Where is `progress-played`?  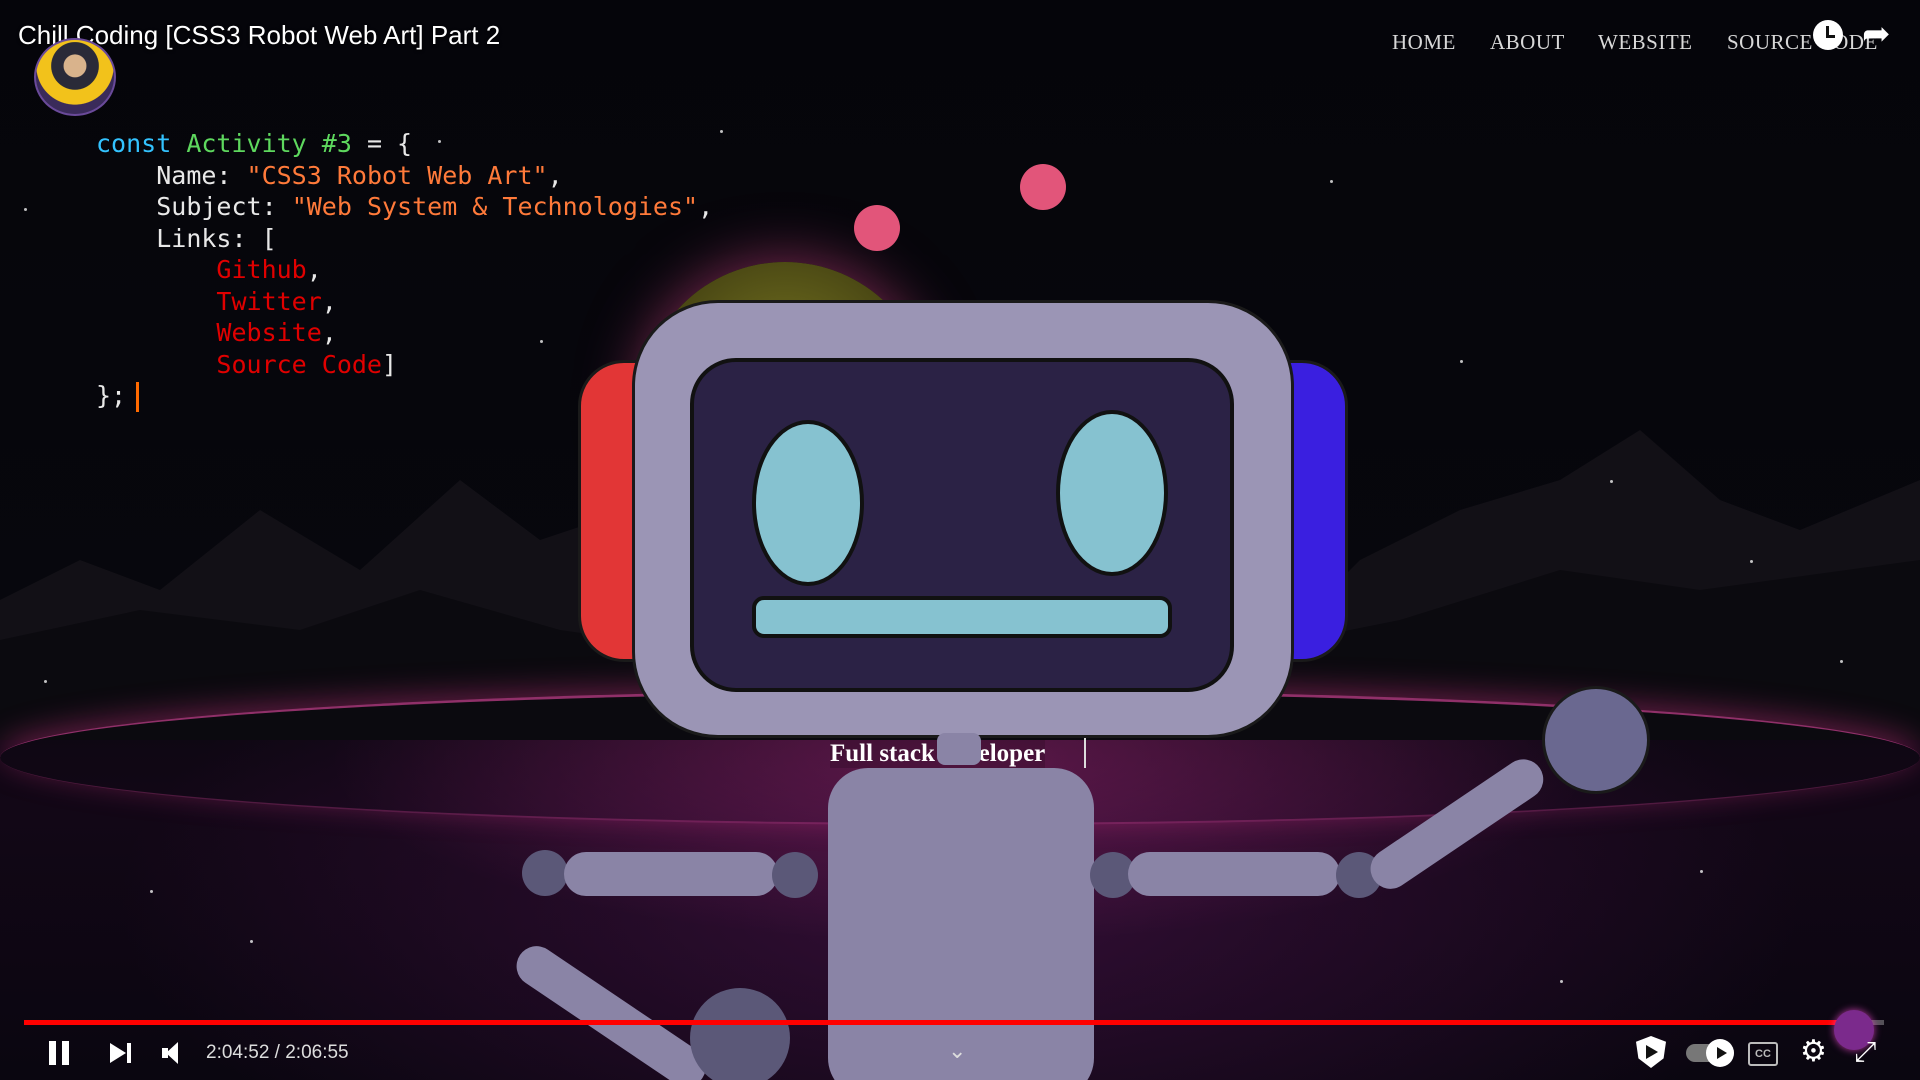
progress-played is located at coordinates (939, 1022).